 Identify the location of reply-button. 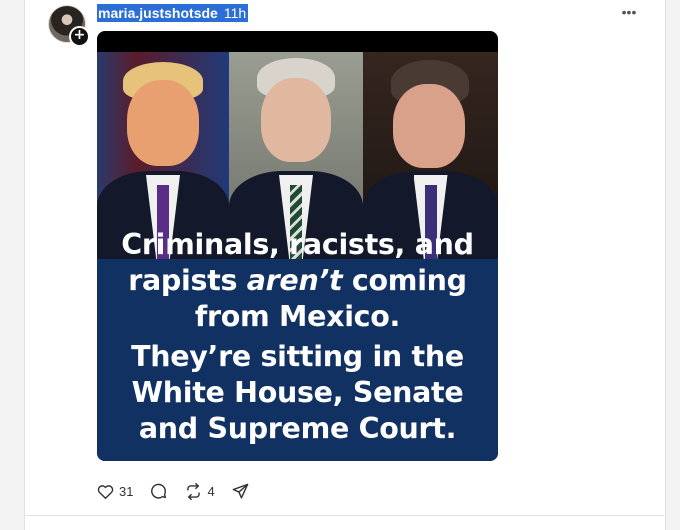
(158, 491).